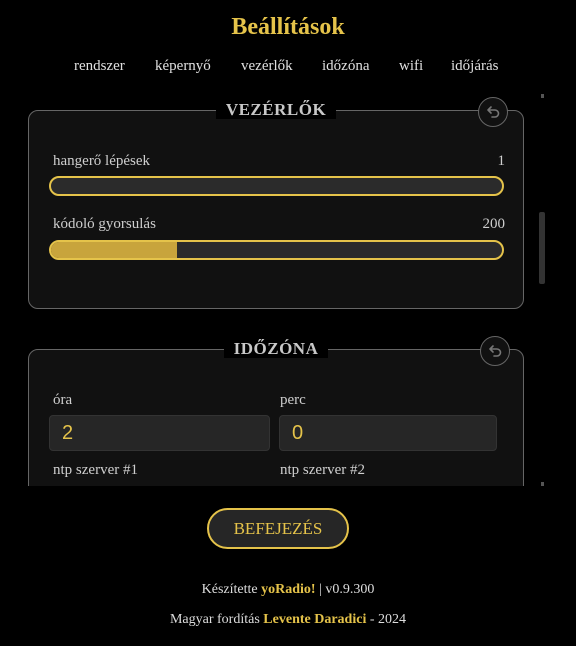 This screenshot has height=646, width=576. I want to click on footer-credits: Készítette yoRadio! | v0.9.300, so click(288, 590).